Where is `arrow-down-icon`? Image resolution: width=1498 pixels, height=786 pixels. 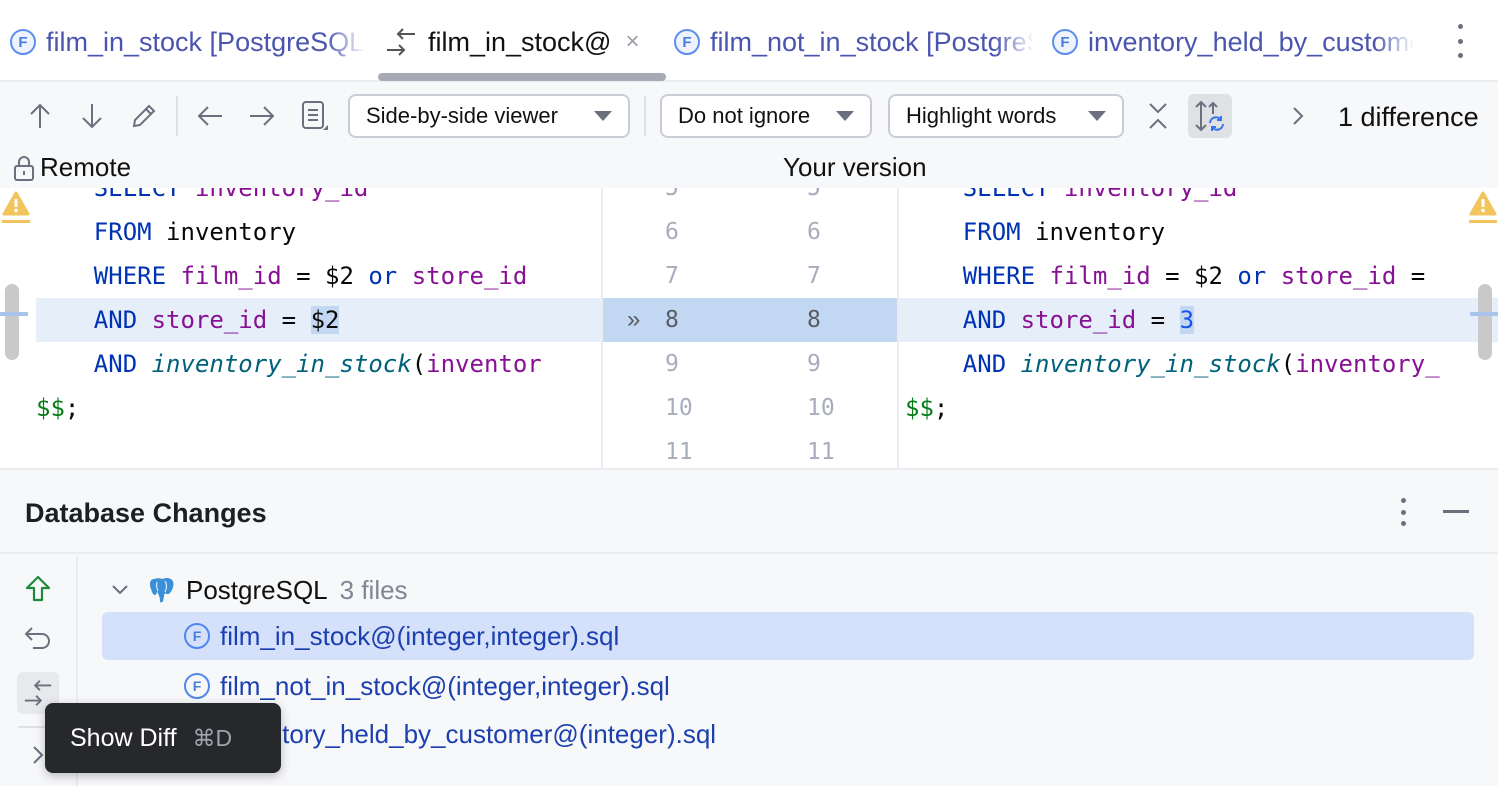
arrow-down-icon is located at coordinates (92, 116).